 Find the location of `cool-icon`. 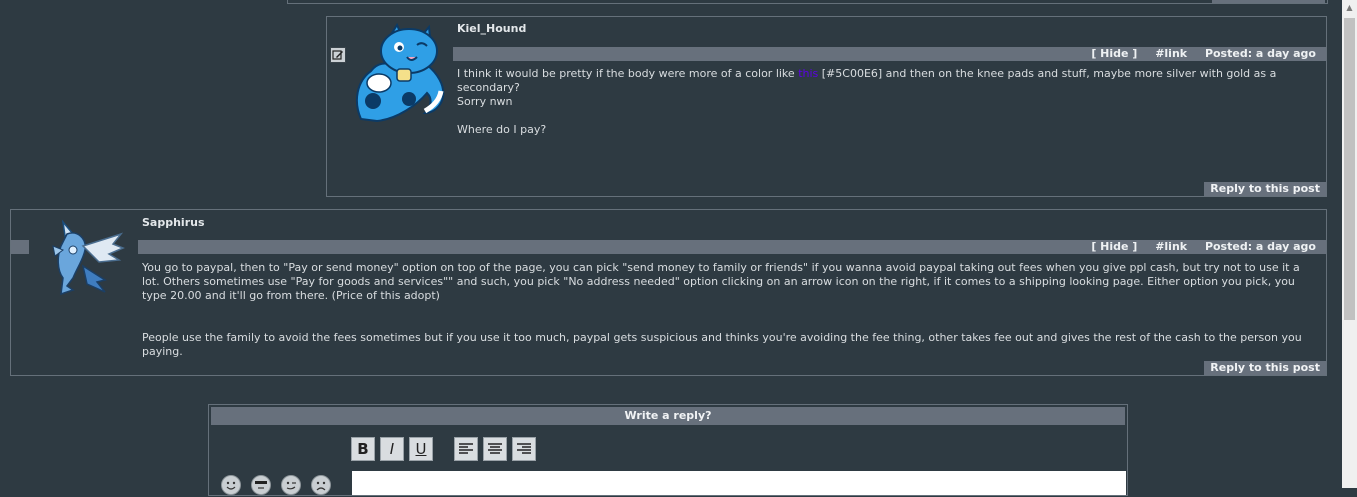

cool-icon is located at coordinates (261, 485).